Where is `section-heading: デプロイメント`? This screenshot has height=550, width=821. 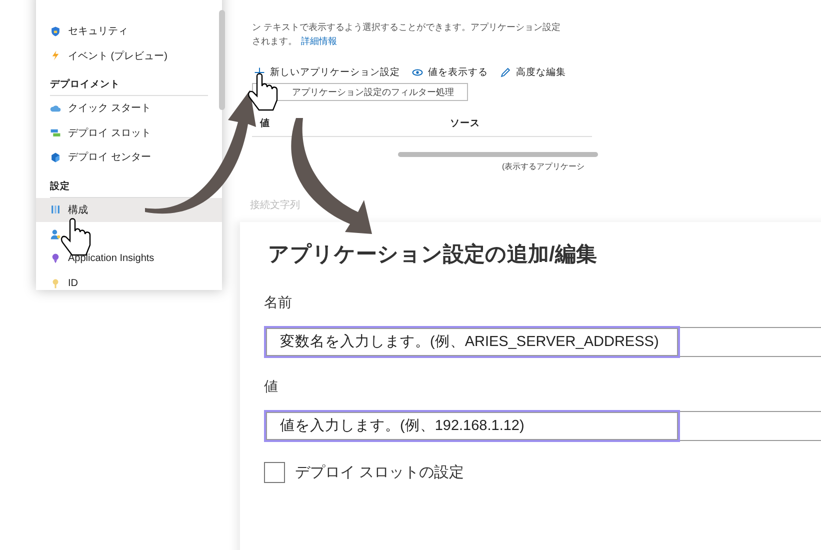
section-heading: デプロイメント is located at coordinates (129, 85).